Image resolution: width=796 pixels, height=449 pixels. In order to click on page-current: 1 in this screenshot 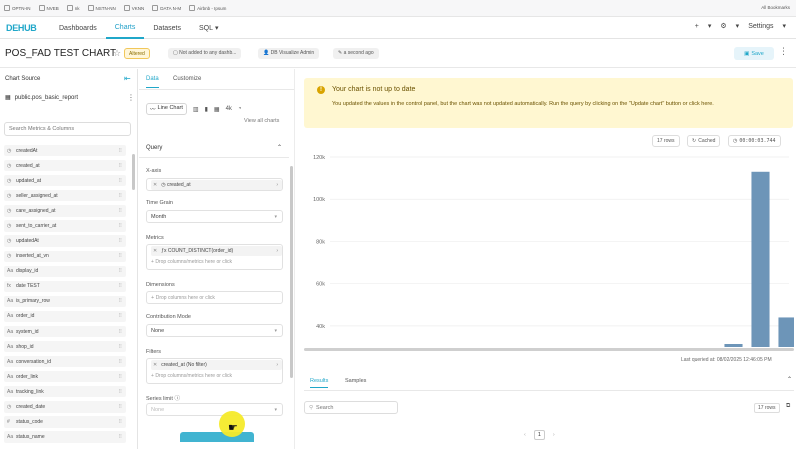, I will do `click(539, 435)`.